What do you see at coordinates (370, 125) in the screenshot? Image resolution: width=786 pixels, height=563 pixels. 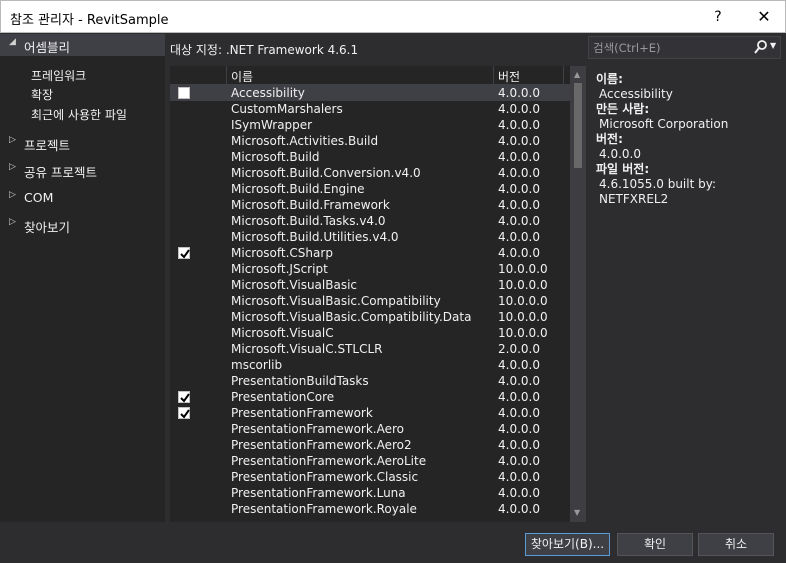 I see `table-row: ISymWrapper 4.0.0.0` at bounding box center [370, 125].